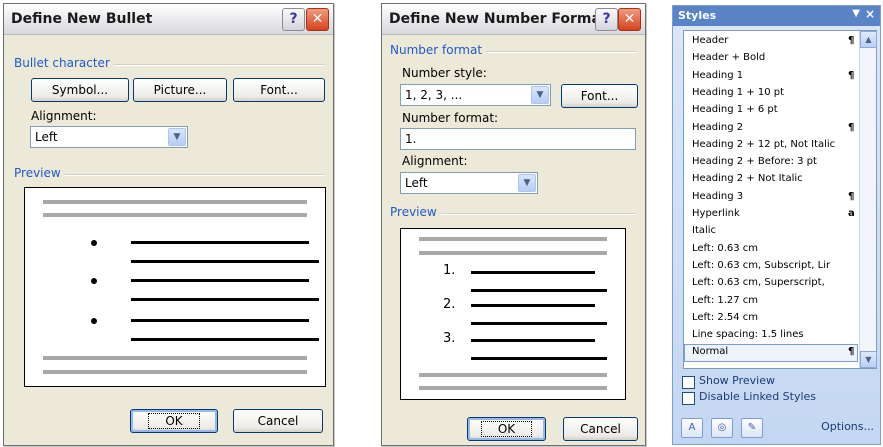  What do you see at coordinates (722, 428) in the screenshot?
I see `style-inspector-icon: ◎` at bounding box center [722, 428].